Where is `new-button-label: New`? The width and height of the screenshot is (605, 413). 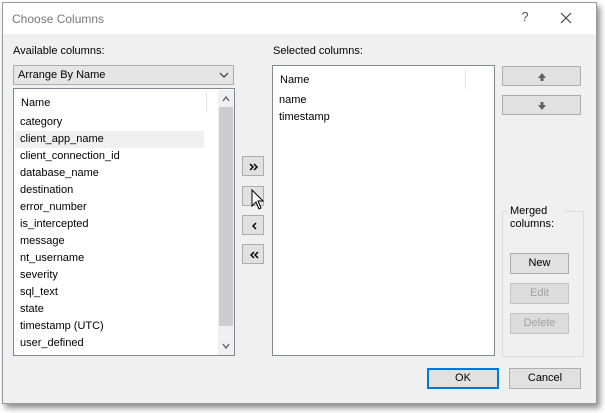 new-button-label: New is located at coordinates (539, 263).